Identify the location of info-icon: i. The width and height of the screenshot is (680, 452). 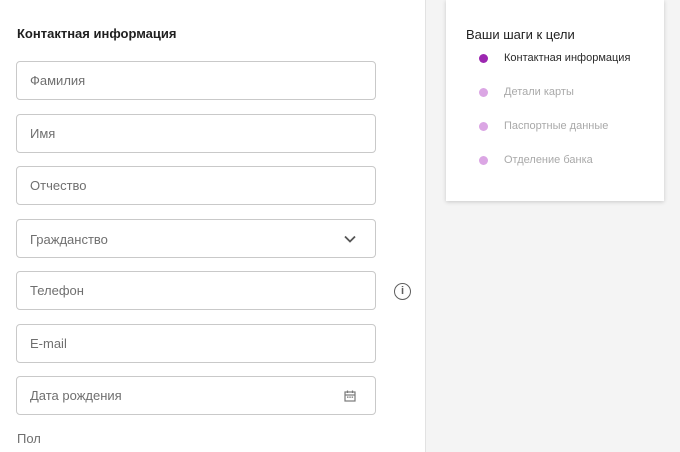
(402, 291).